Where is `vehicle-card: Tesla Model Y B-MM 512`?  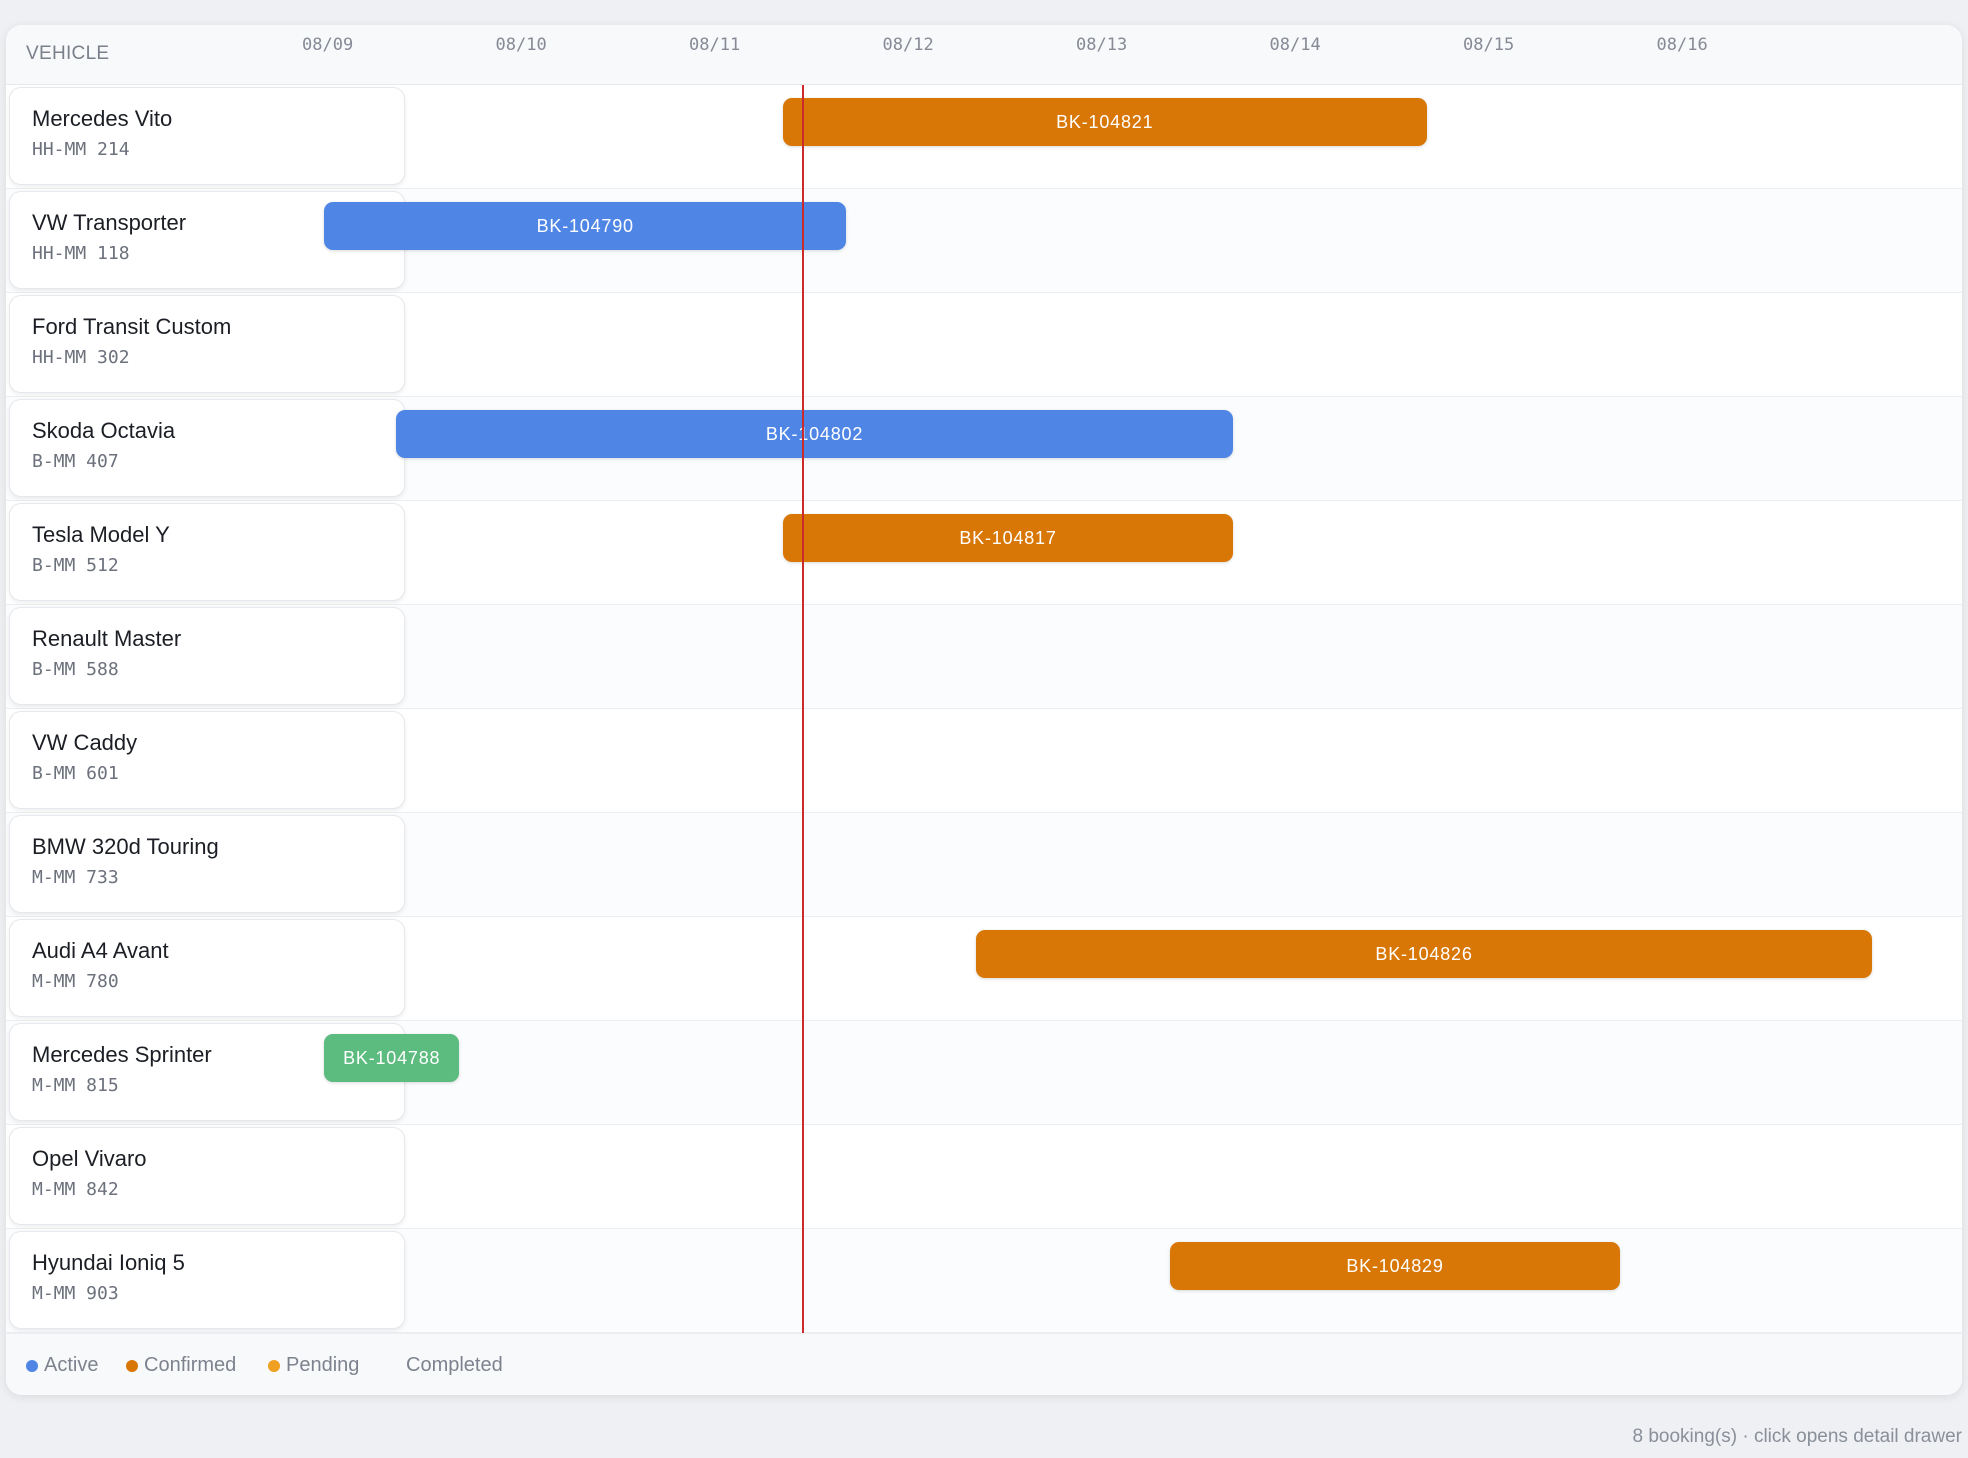 vehicle-card: Tesla Model Y B-MM 512 is located at coordinates (207, 552).